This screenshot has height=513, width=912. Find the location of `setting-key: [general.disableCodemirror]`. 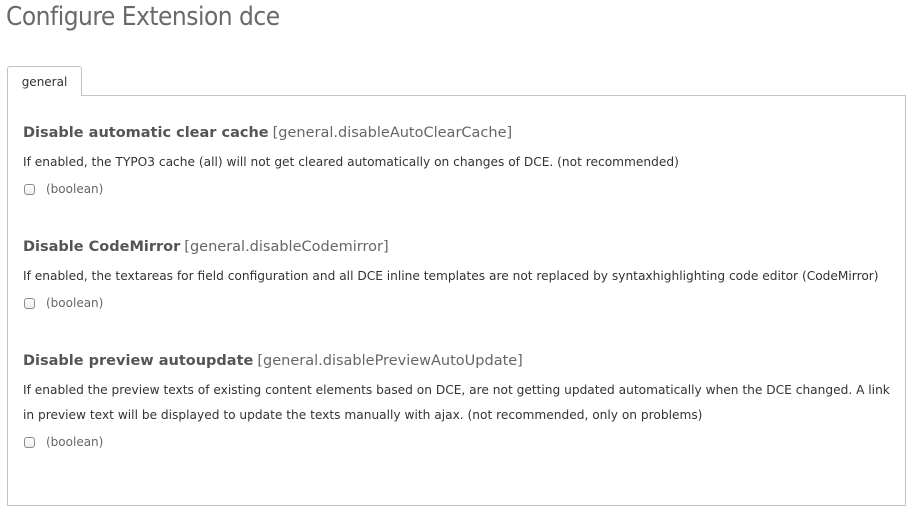

setting-key: [general.disableCodemirror] is located at coordinates (286, 247).